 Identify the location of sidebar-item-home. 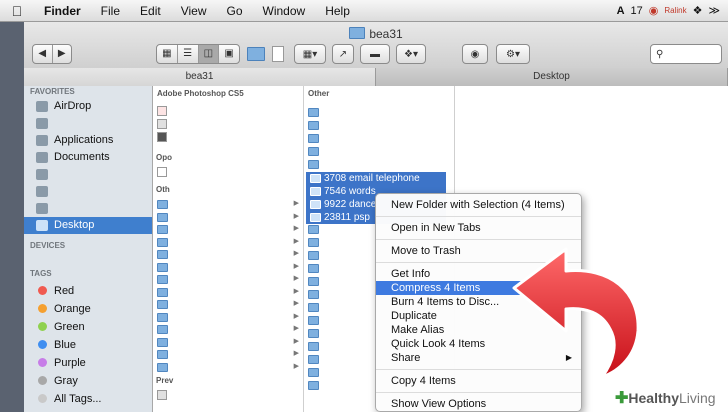
(88, 123).